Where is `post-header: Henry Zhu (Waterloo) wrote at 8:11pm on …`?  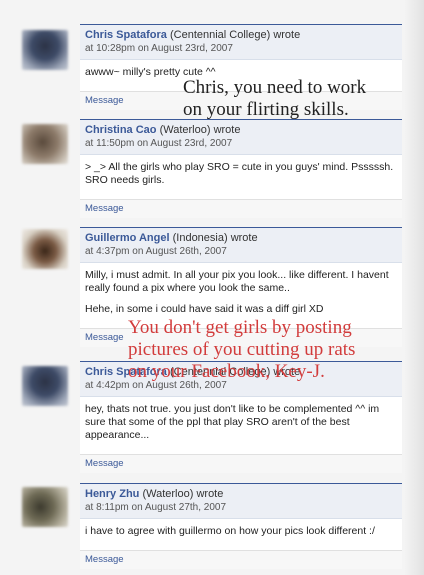
post-header: Henry Zhu (Waterloo) wrote at 8:11pm on … is located at coordinates (241, 501).